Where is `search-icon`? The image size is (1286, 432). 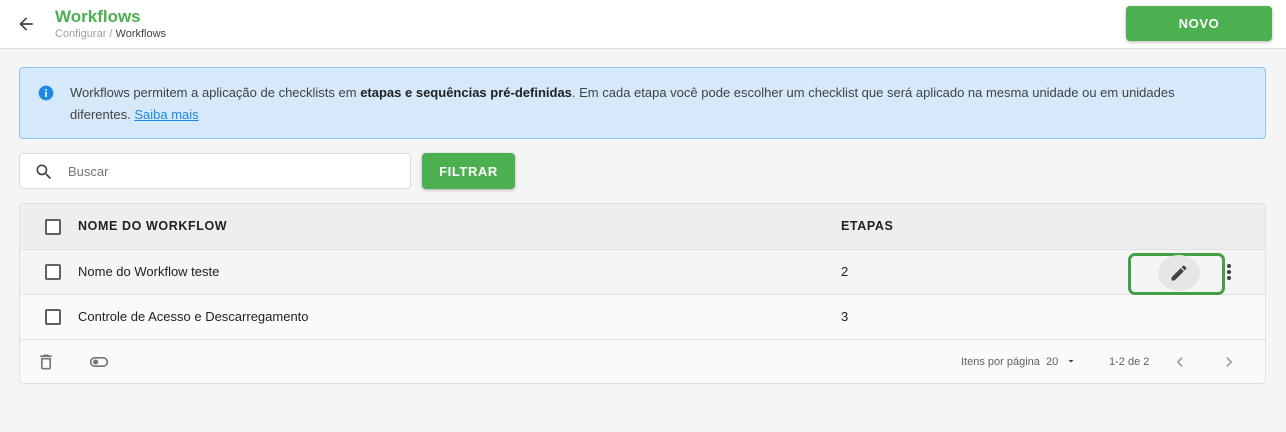 search-icon is located at coordinates (44, 172).